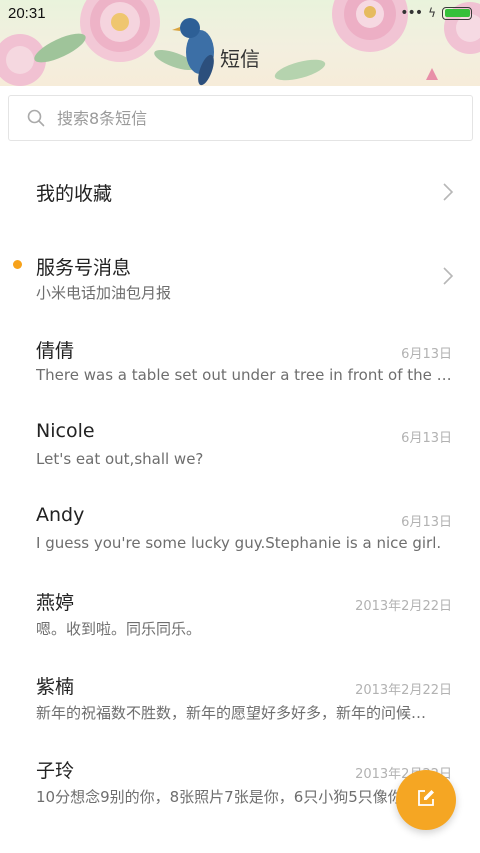  Describe the element at coordinates (84, 268) in the screenshot. I see `service-title: 服务号消息` at that location.